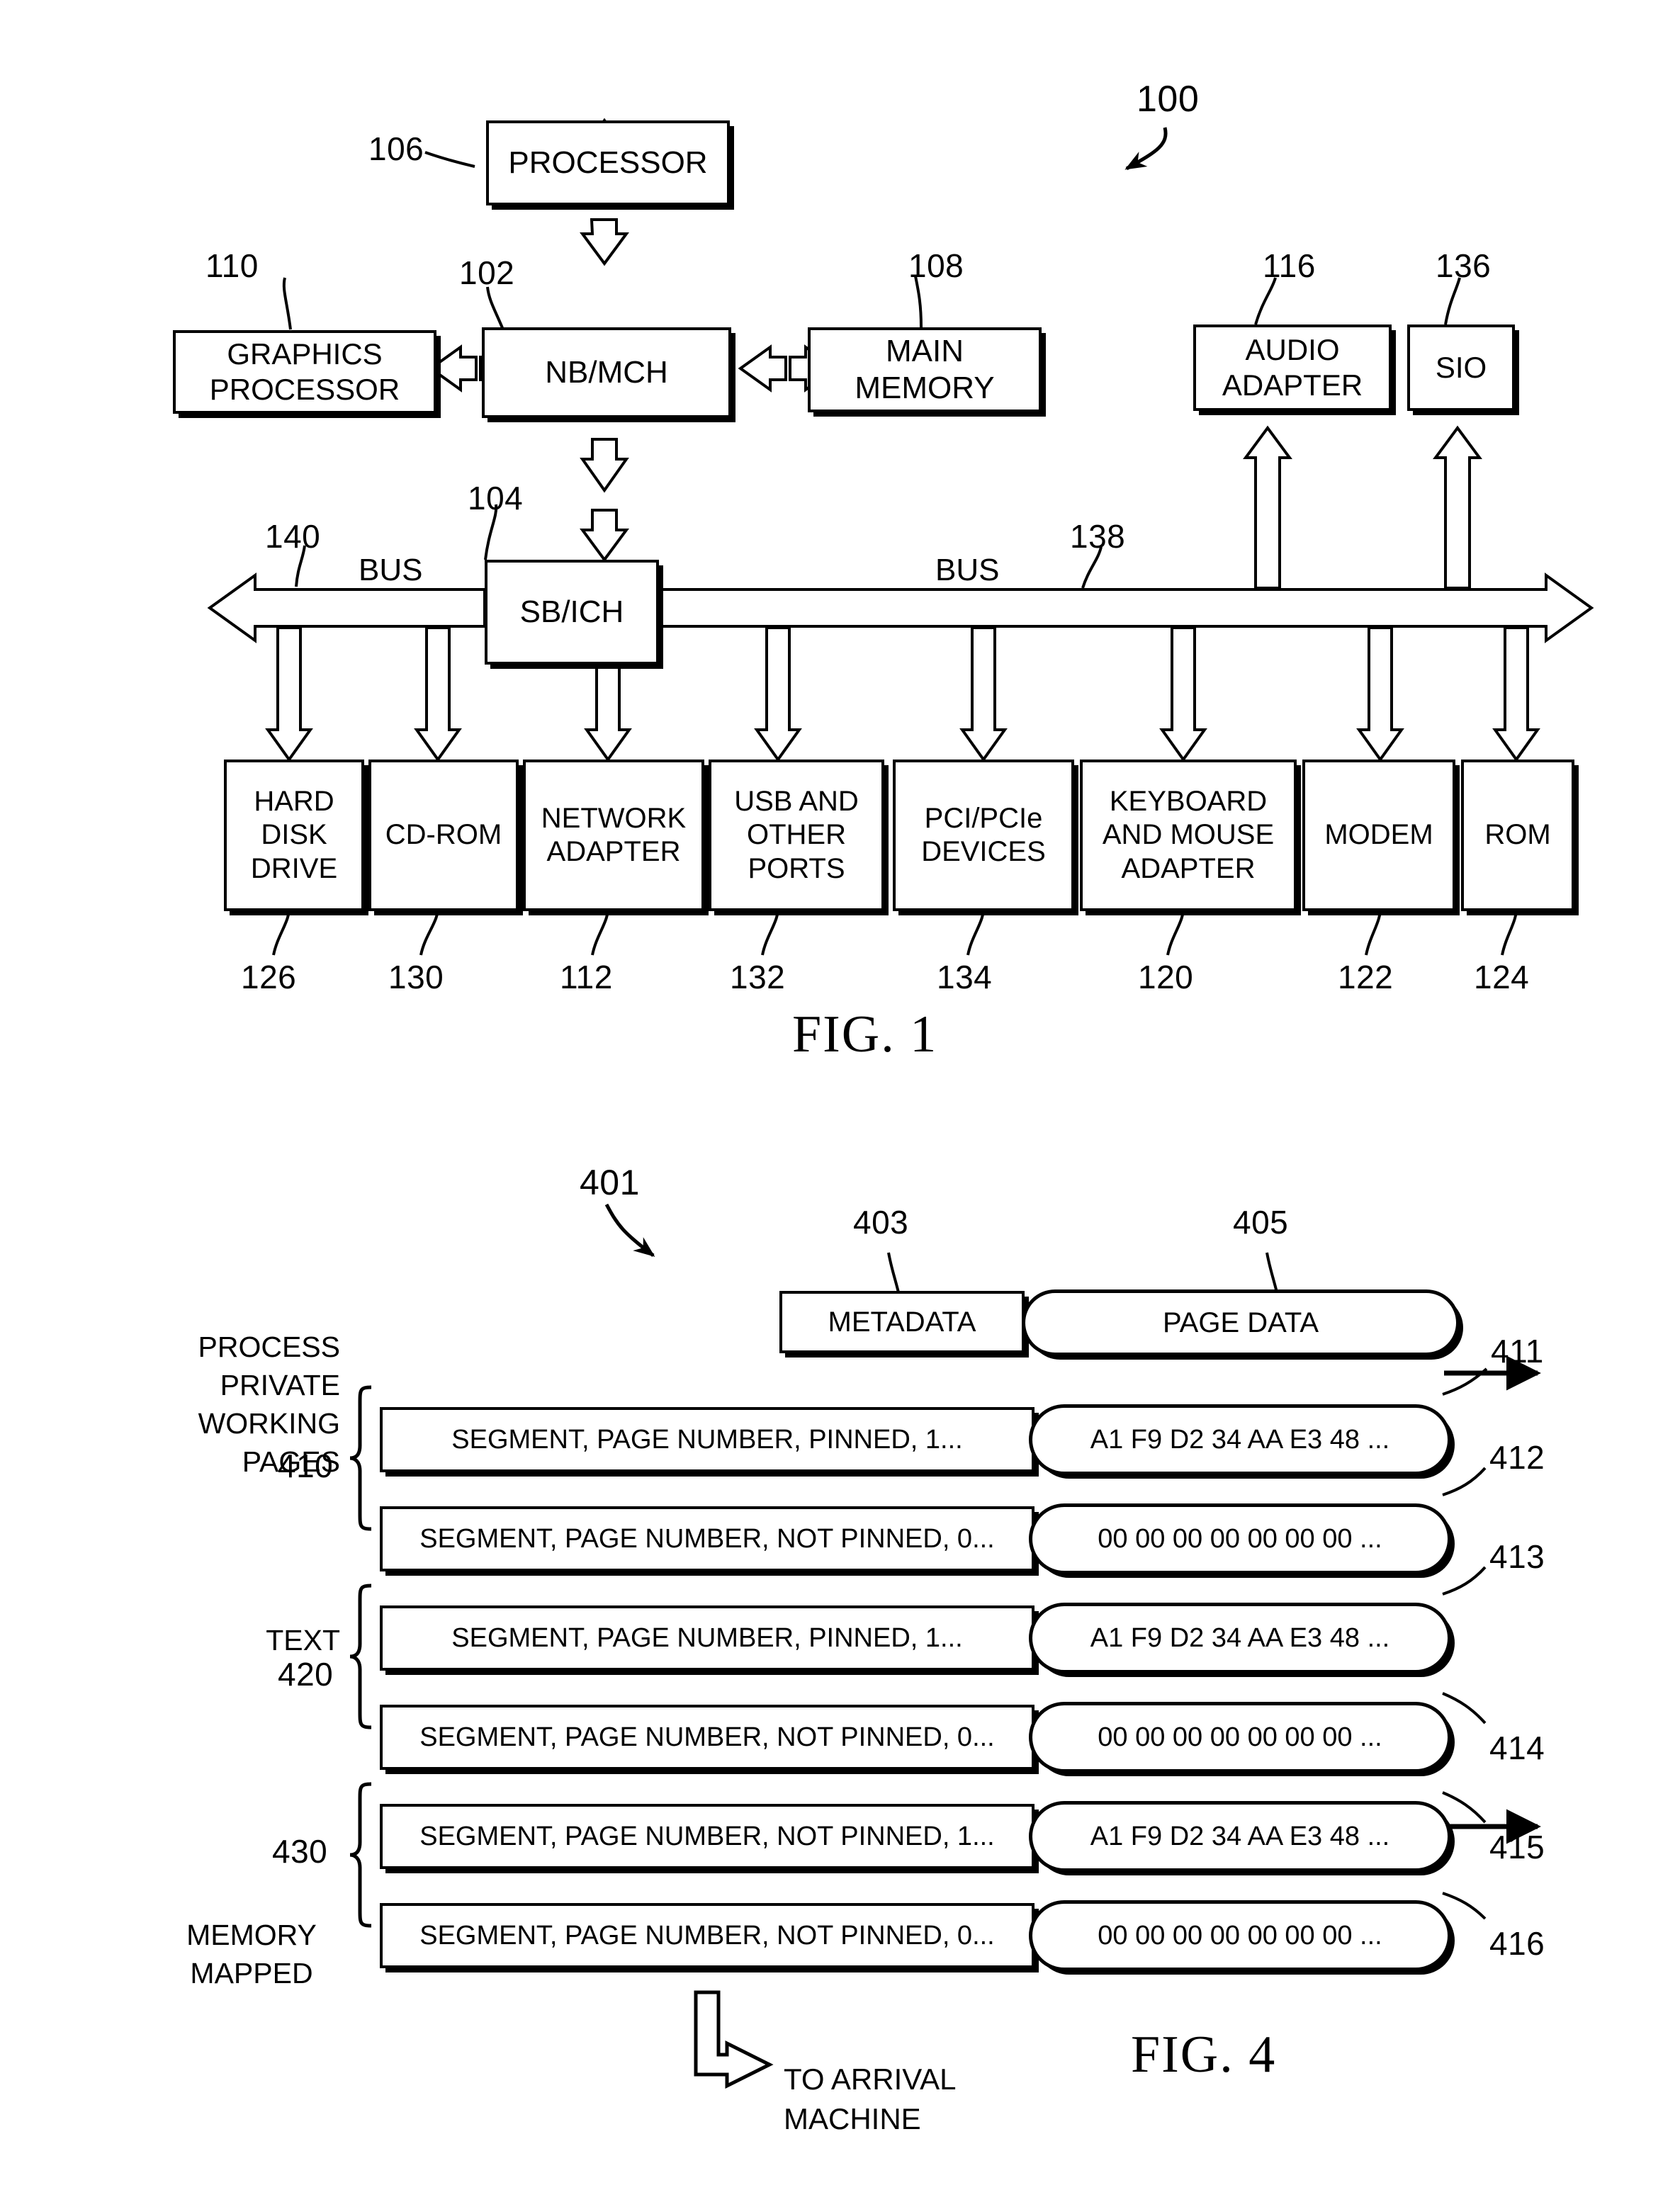  I want to click on device-cd-rom-label: CD-ROM, so click(444, 835).